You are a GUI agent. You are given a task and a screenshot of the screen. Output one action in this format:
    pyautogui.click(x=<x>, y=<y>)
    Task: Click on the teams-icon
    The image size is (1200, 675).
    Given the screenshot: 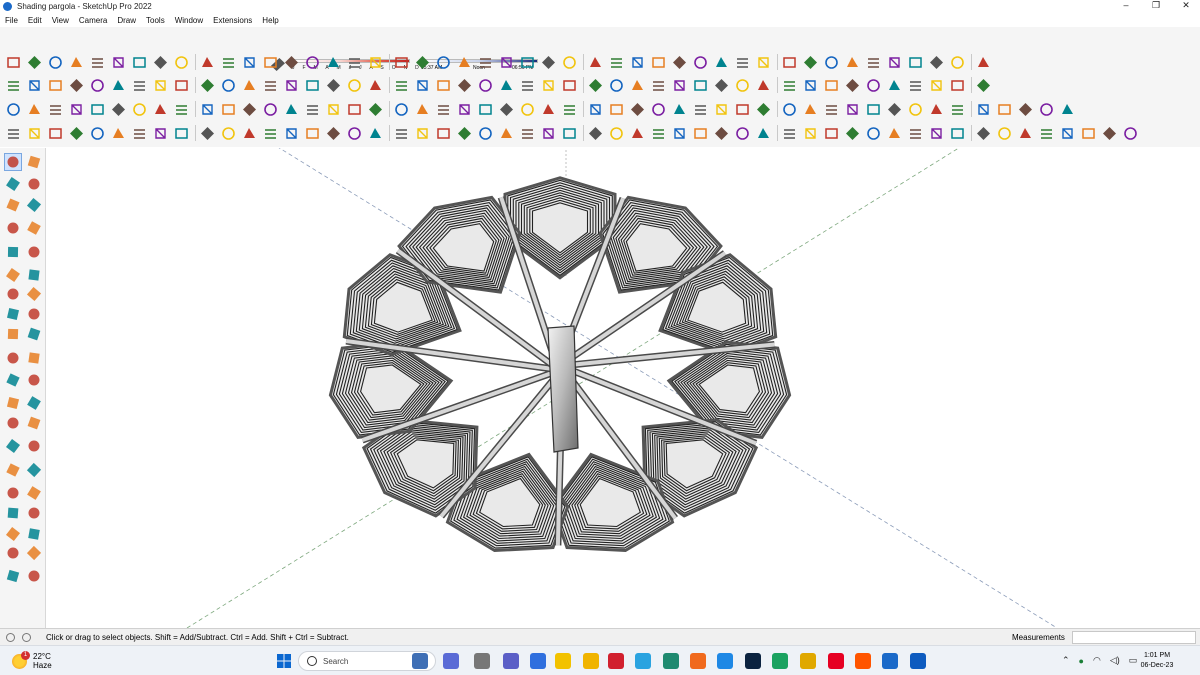 What is the action you would take?
    pyautogui.click(x=511, y=661)
    